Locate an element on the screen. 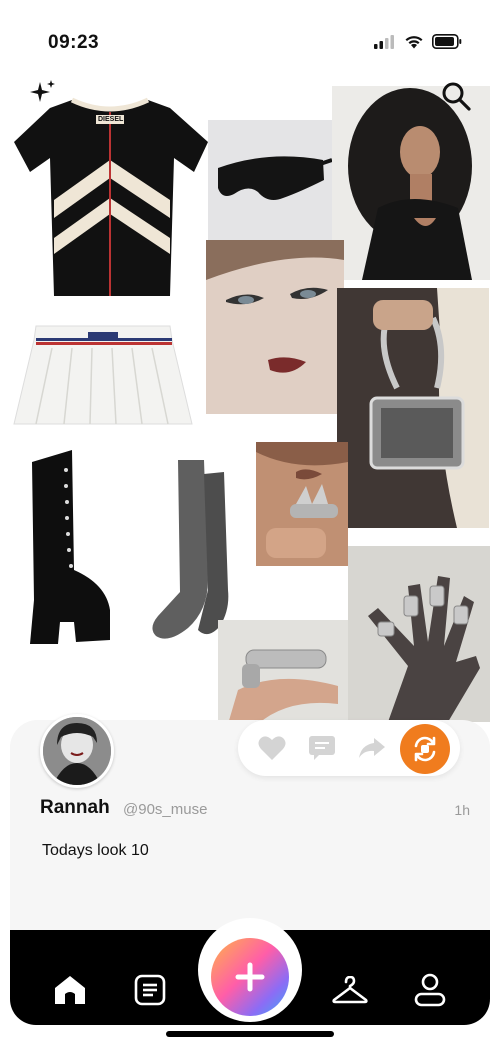 This screenshot has width=500, height=1060. profile-icon is located at coordinates (430, 990).